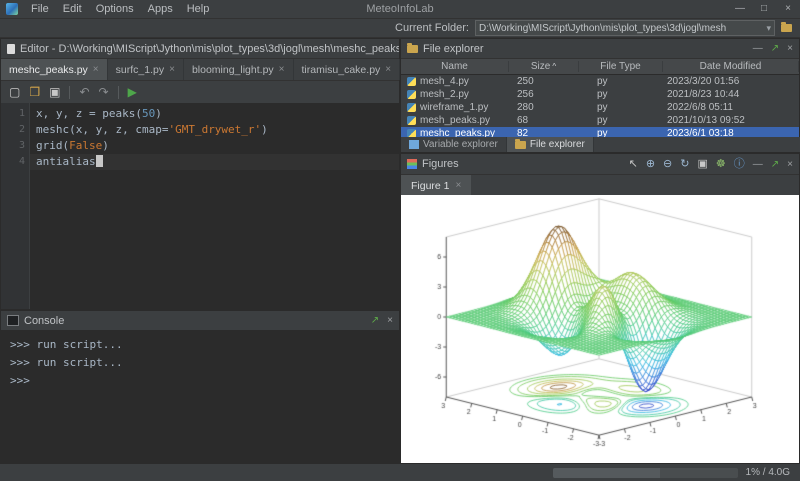  Describe the element at coordinates (20, 380) in the screenshot. I see `console-line: >>>` at that location.